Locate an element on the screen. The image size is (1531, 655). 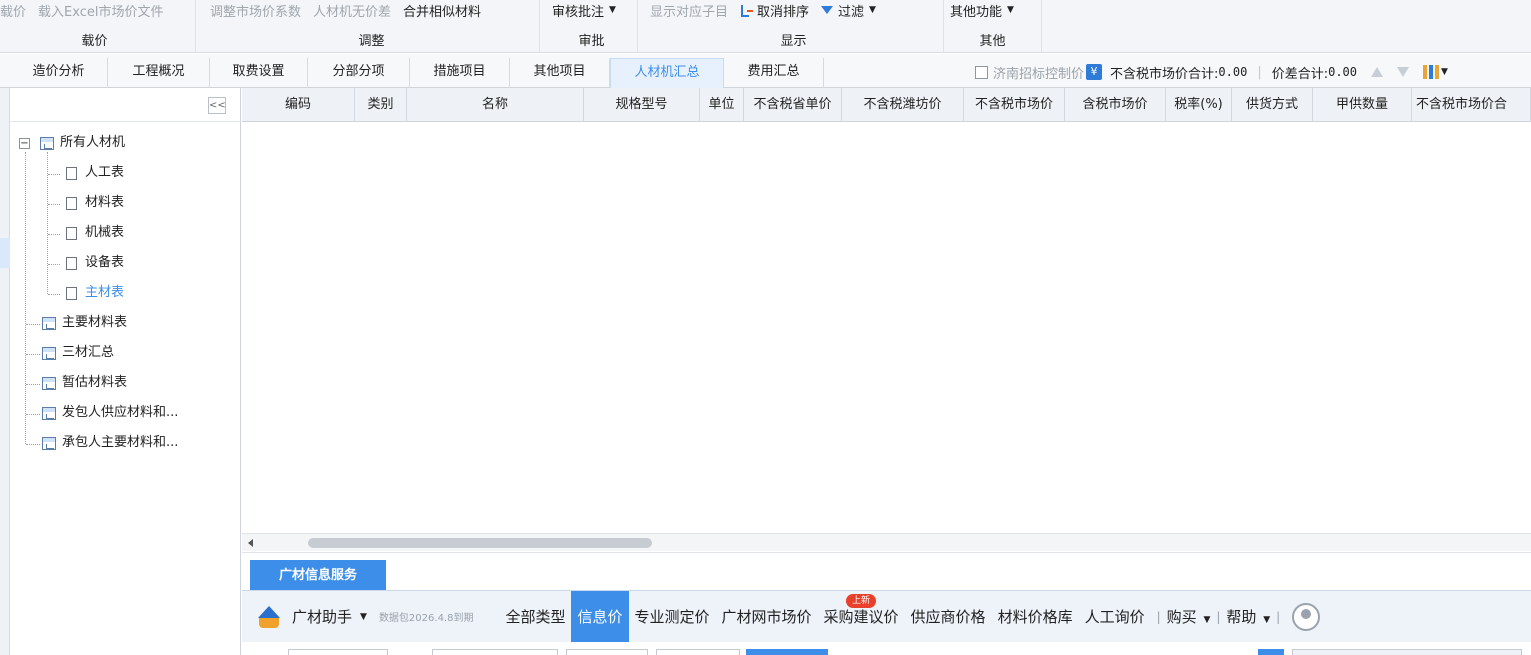
merge-similar-button: 合并相似材料 is located at coordinates (442, 10).